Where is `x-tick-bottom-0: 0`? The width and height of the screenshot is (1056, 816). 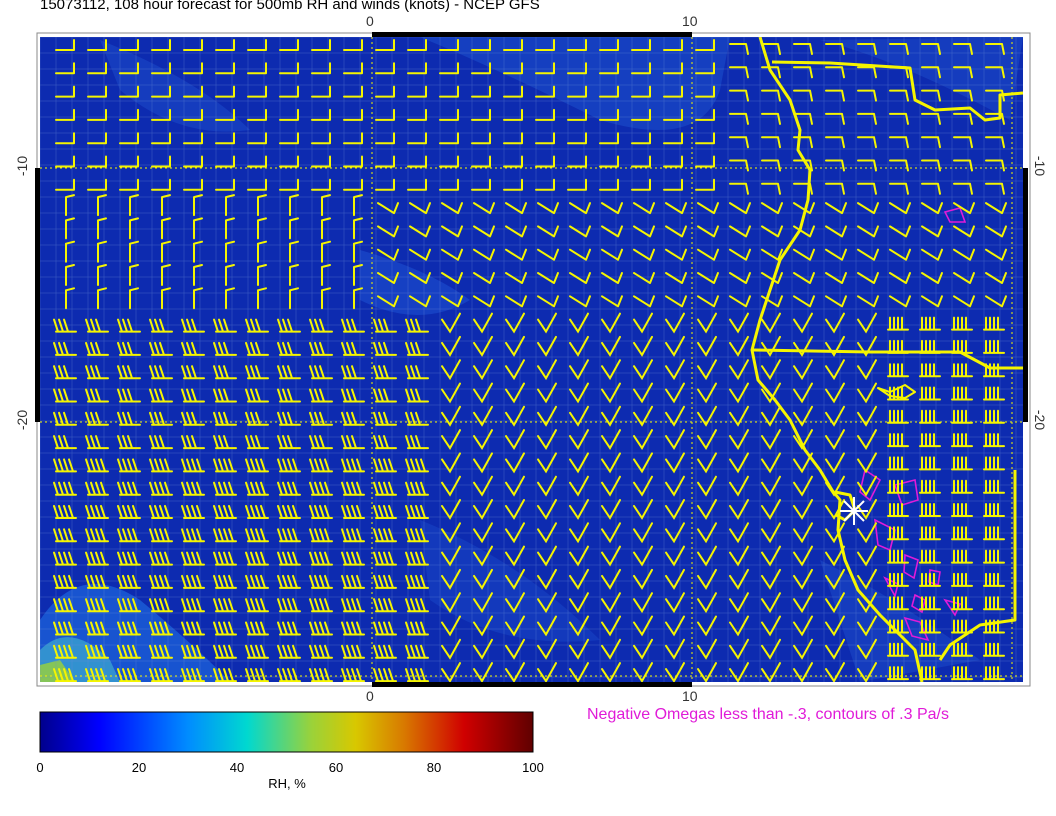 x-tick-bottom-0: 0 is located at coordinates (370, 696).